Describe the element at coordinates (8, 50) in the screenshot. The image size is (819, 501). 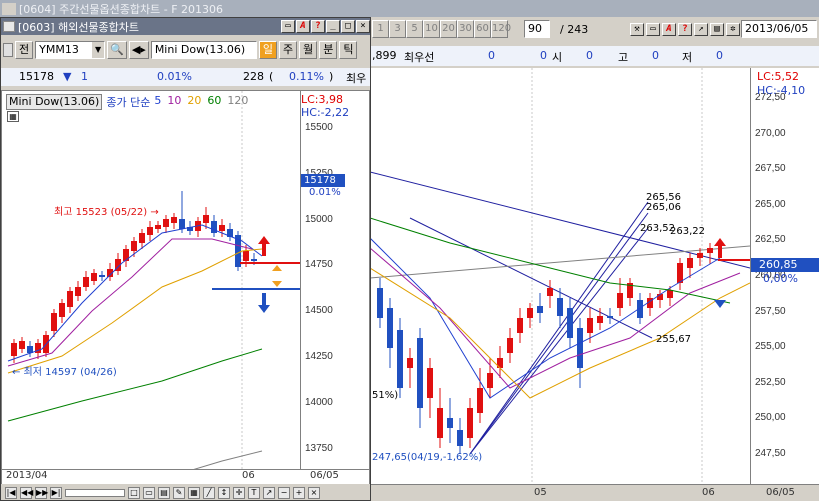
I see `lock-icon` at that location.